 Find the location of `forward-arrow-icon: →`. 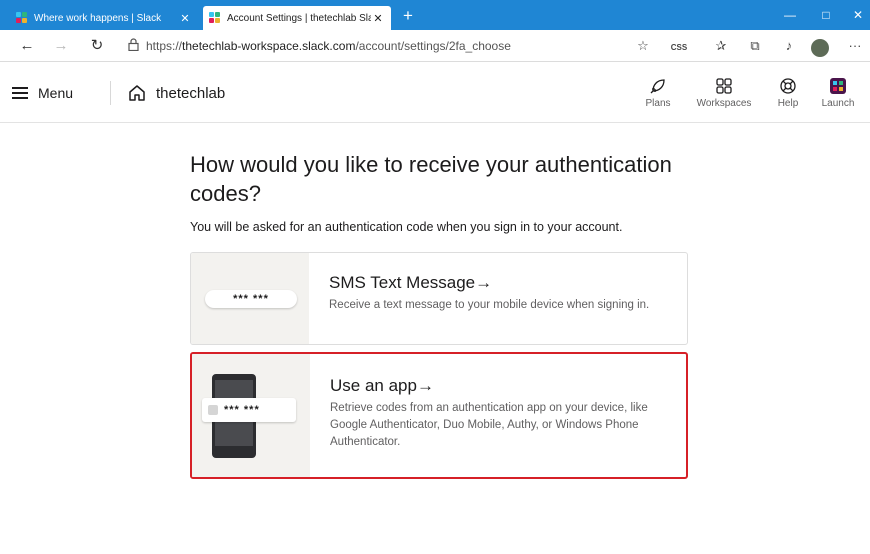

forward-arrow-icon: → is located at coordinates (61, 46).